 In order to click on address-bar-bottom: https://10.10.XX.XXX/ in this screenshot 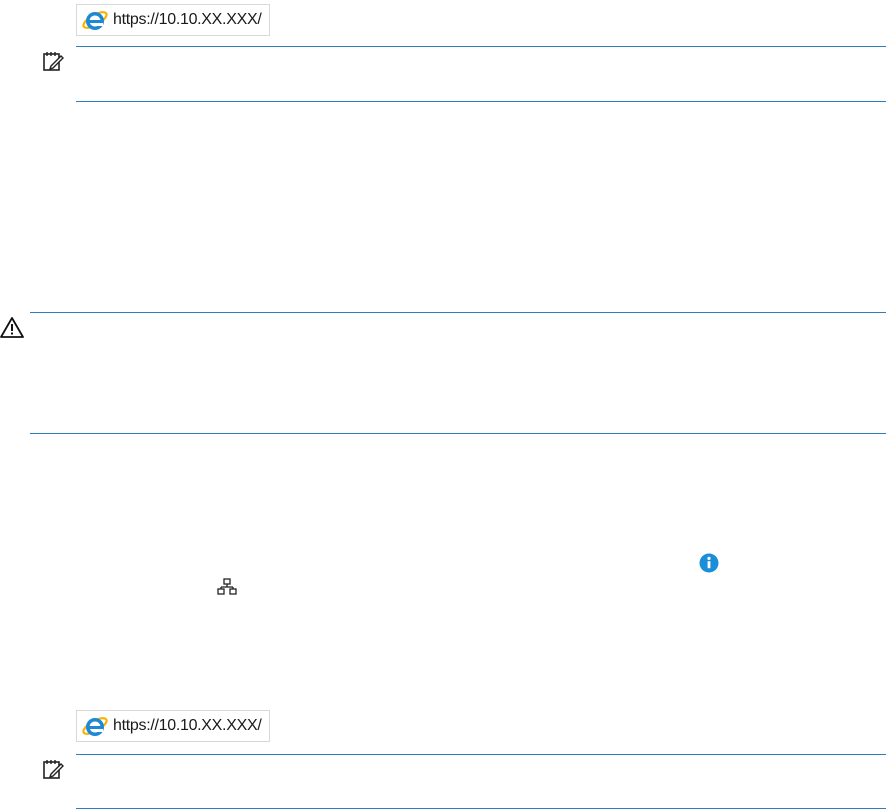, I will do `click(173, 726)`.